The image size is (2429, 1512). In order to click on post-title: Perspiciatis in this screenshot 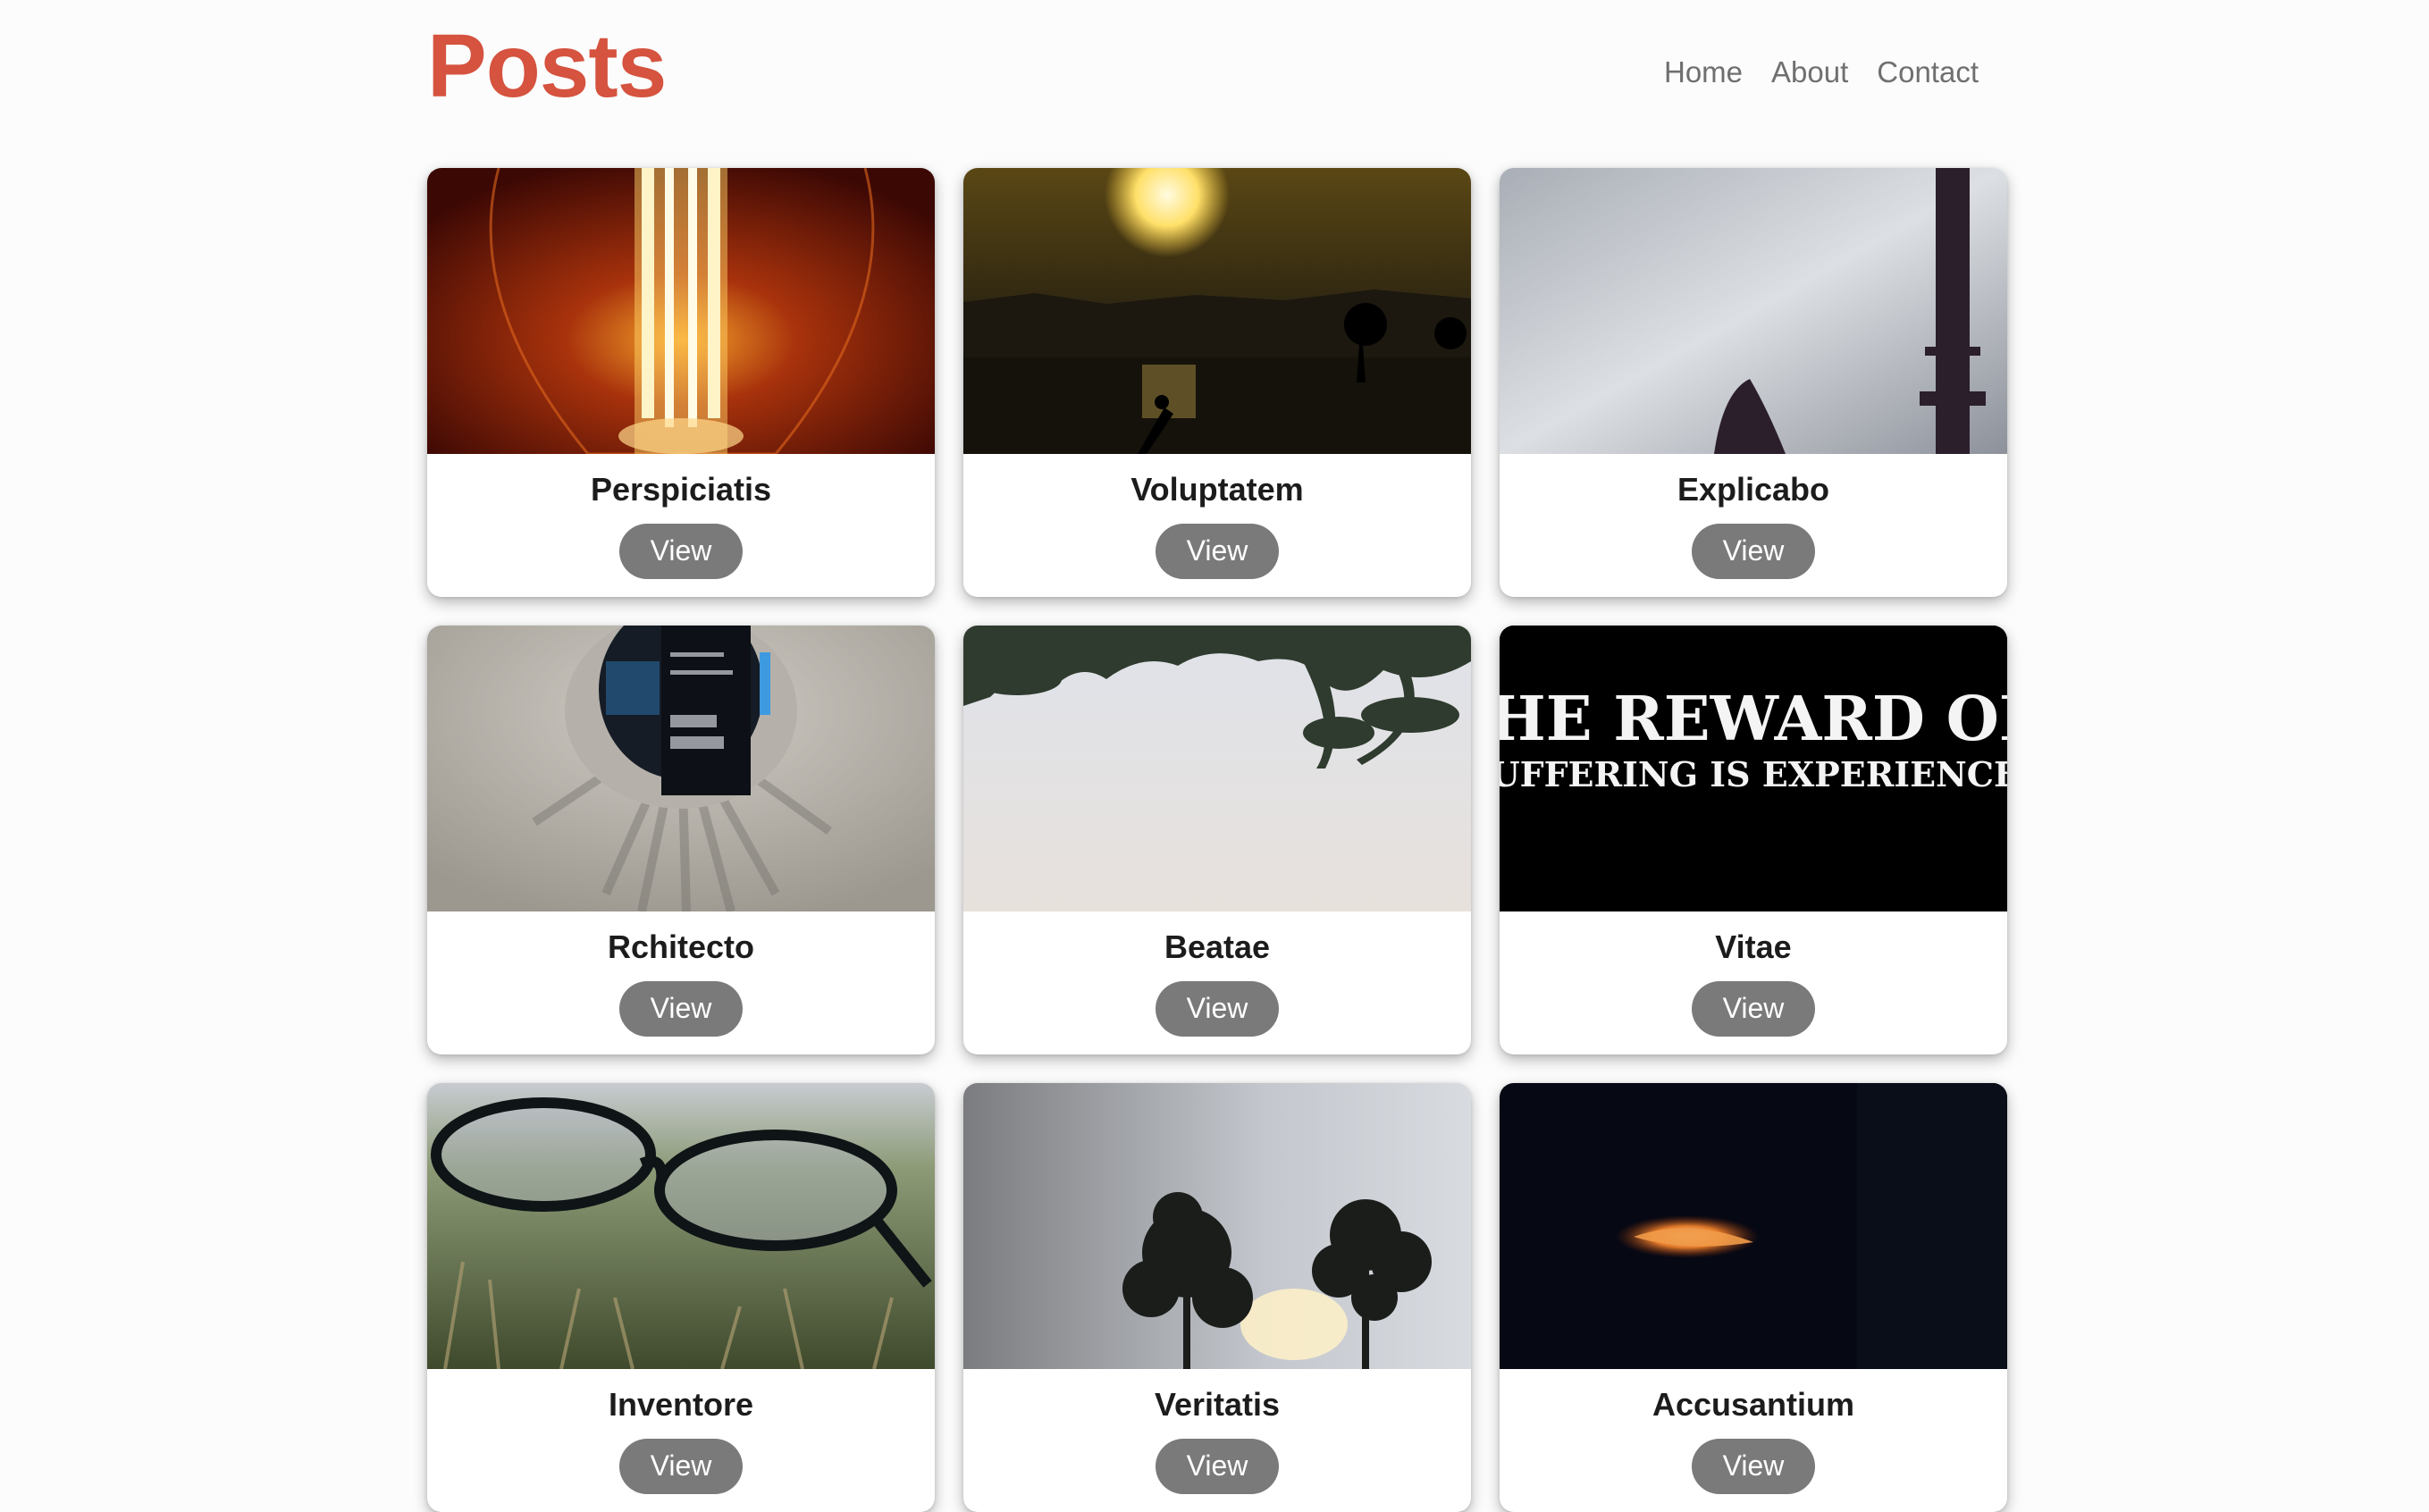, I will do `click(681, 489)`.